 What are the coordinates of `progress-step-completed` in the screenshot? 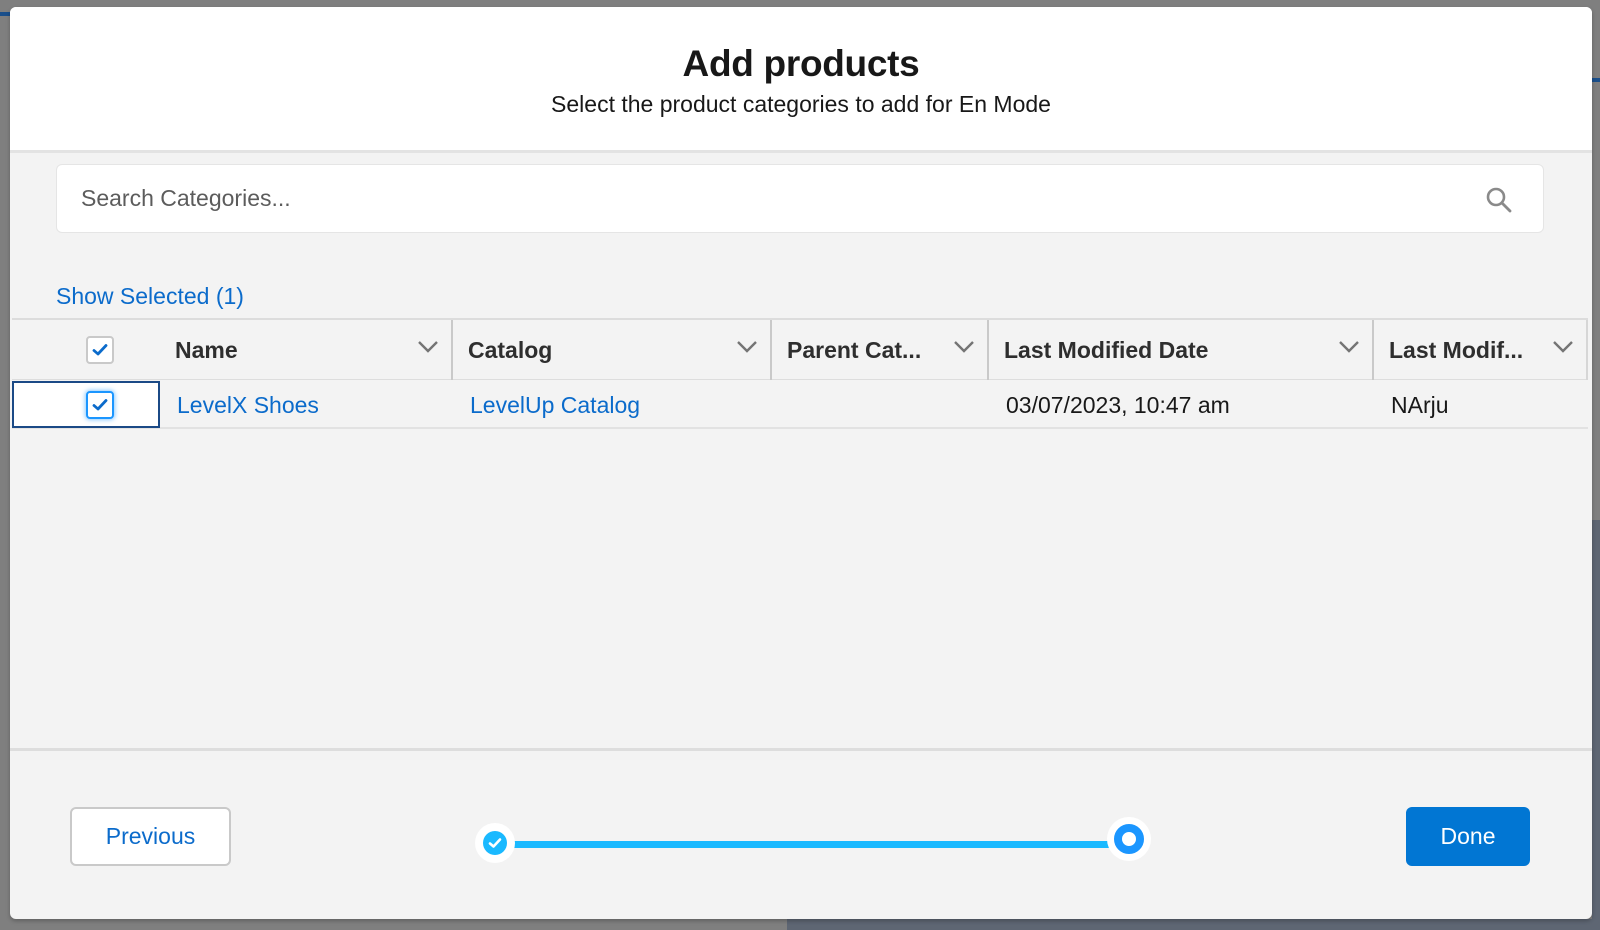 It's located at (495, 843).